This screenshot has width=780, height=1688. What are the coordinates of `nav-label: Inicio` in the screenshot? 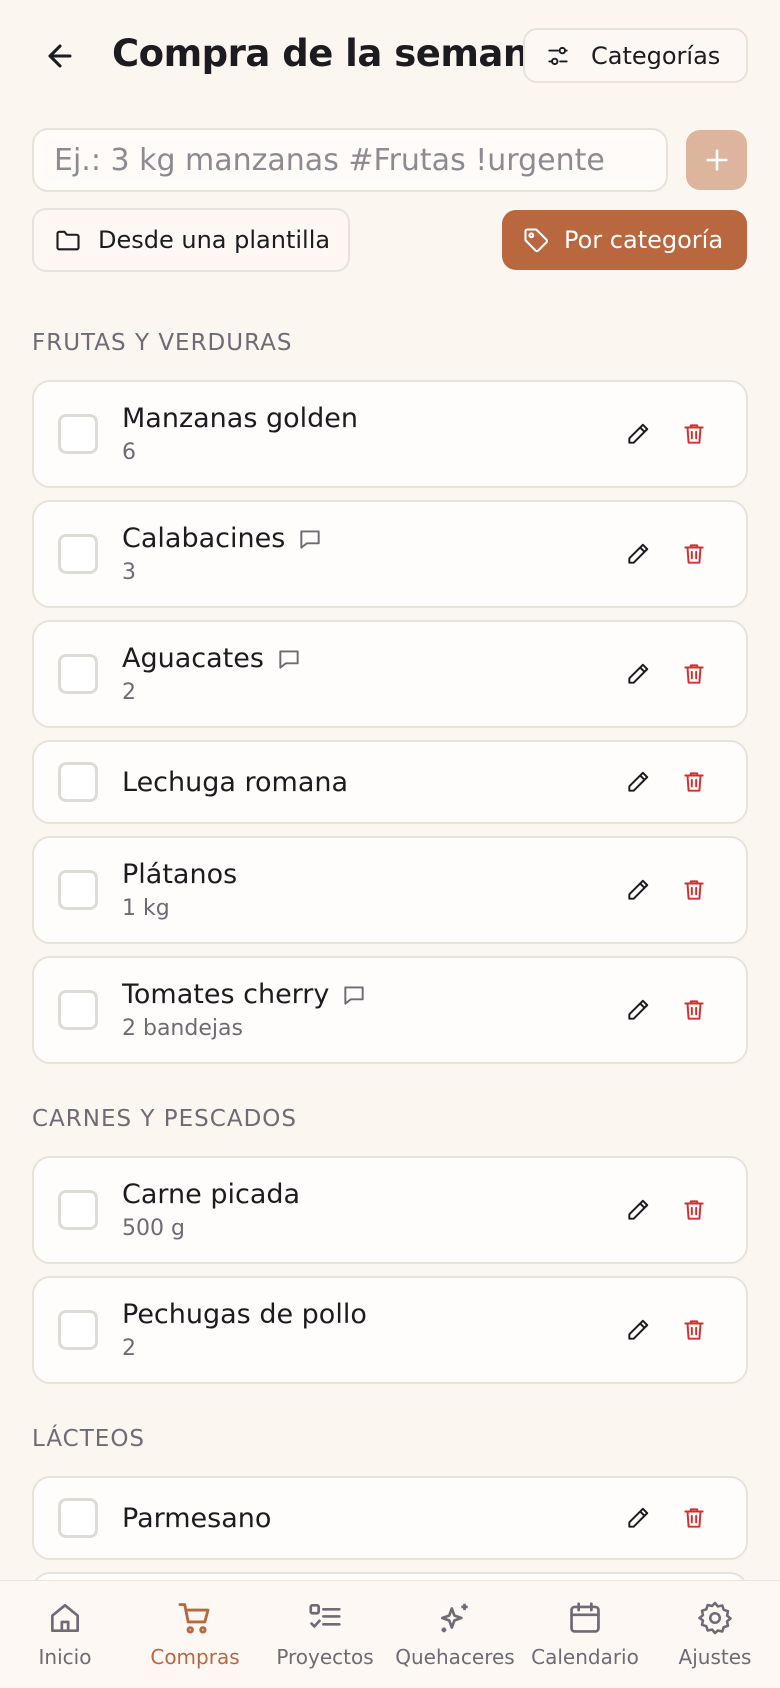 It's located at (65, 1657).